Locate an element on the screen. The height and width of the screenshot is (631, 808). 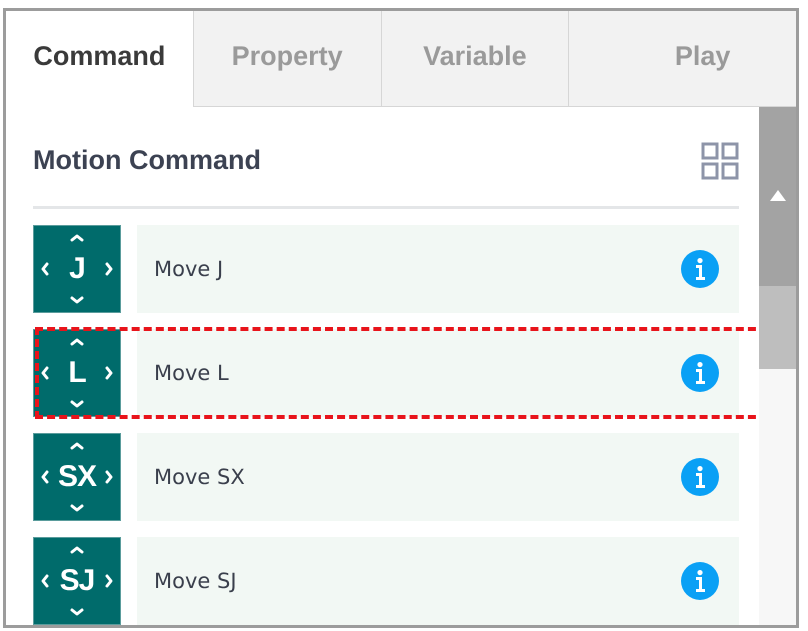
scroll-thumb is located at coordinates (777, 327).